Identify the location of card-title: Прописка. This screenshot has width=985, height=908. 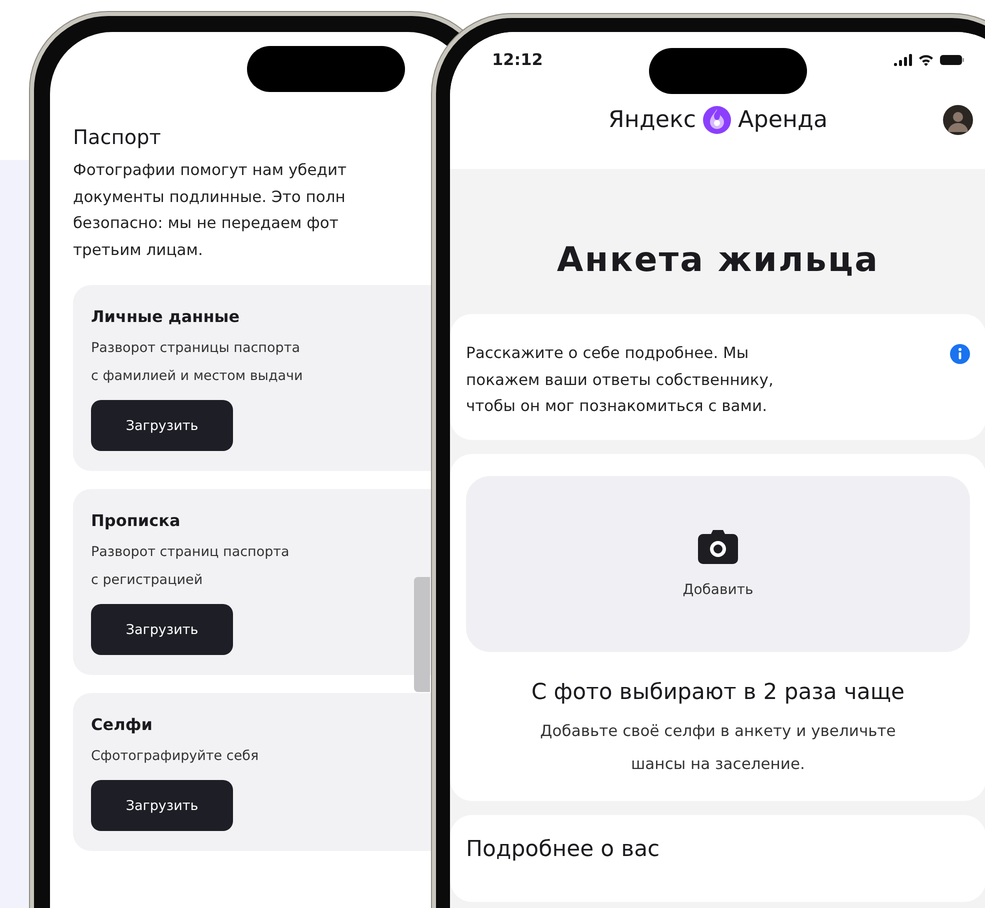
(135, 520).